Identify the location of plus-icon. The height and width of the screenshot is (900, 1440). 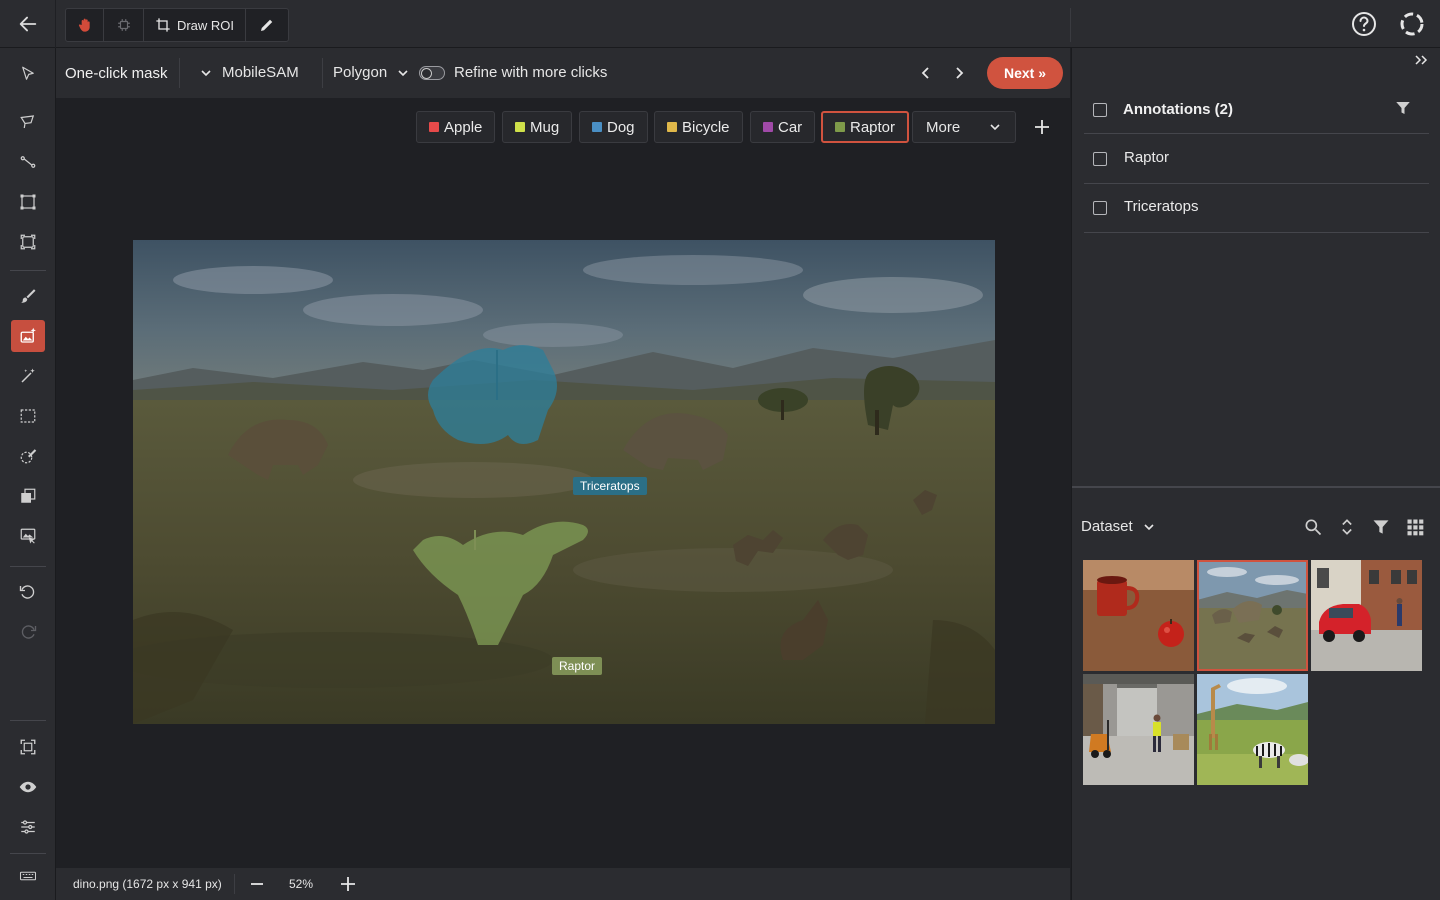
(348, 884).